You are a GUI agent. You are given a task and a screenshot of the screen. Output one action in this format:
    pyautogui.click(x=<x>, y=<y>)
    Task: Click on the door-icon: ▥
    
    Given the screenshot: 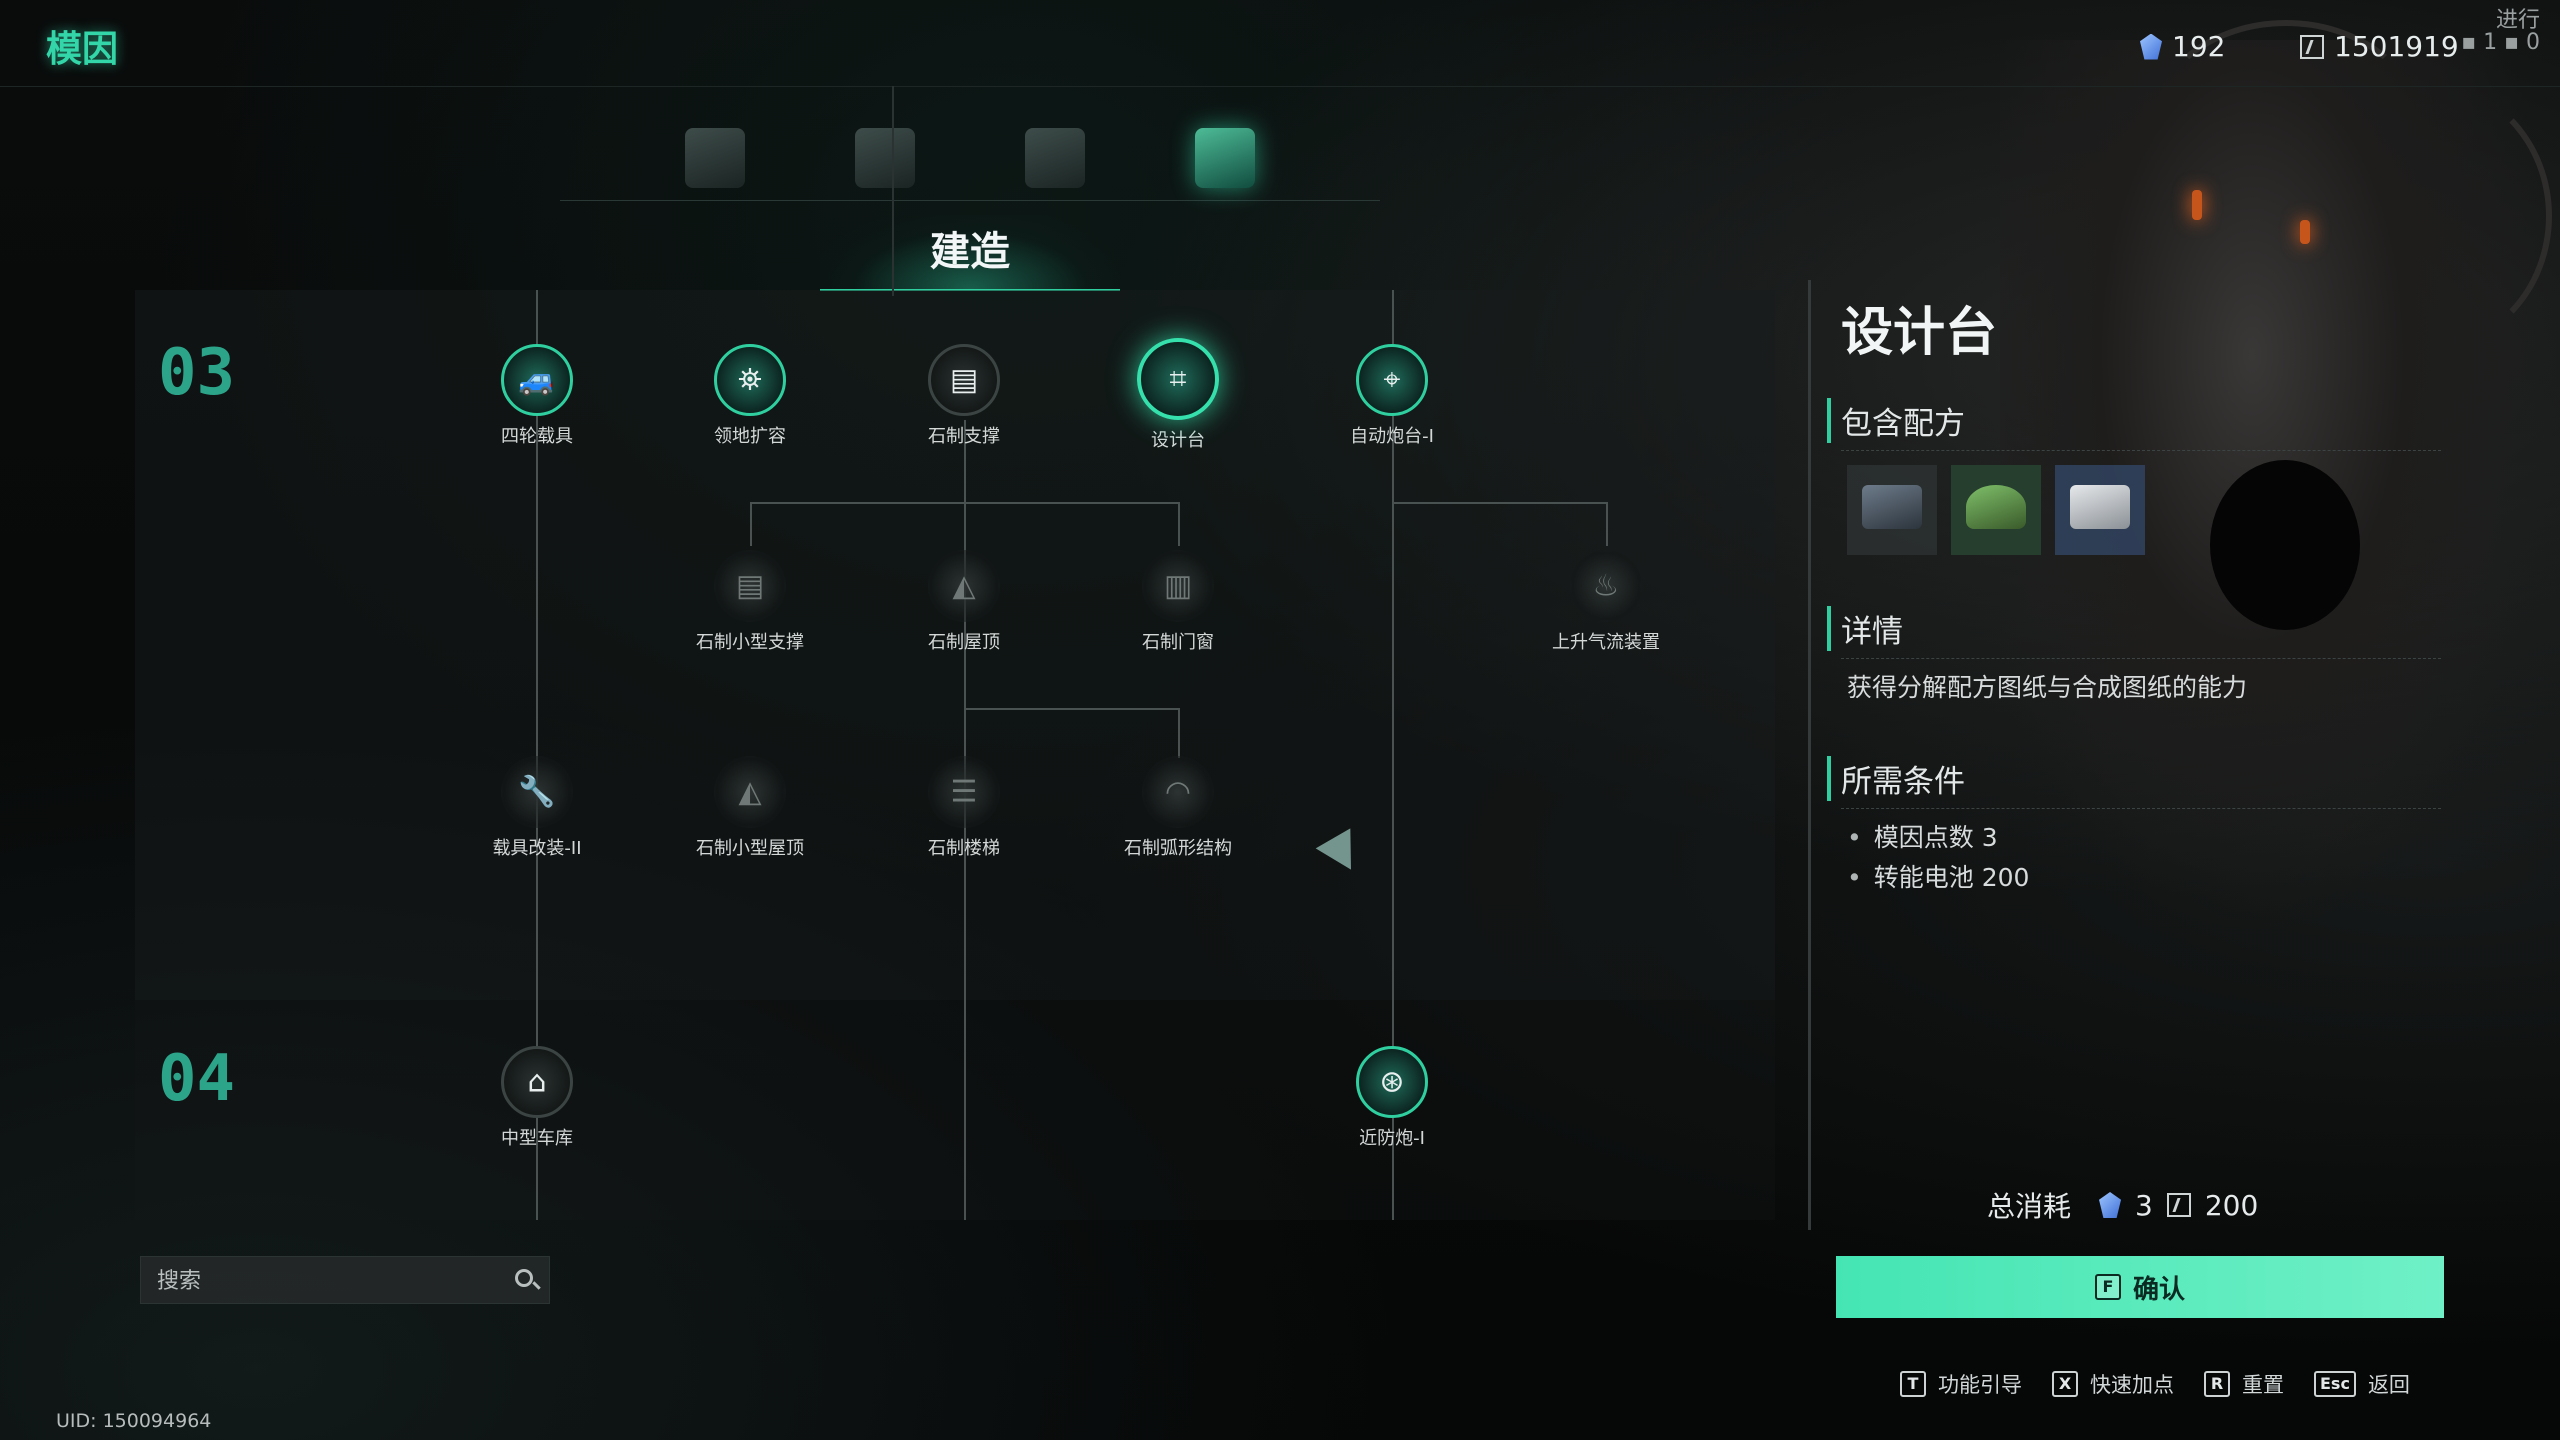 What is the action you would take?
    pyautogui.click(x=1178, y=586)
    